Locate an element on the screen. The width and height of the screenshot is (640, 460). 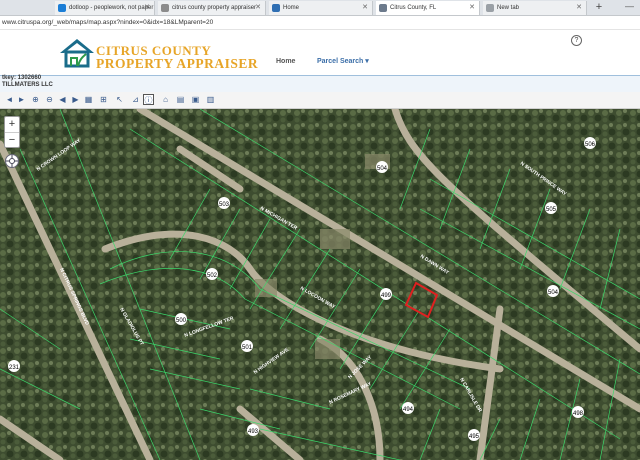
tab-citrus-county: Citrus County, FL ✕ is located at coordinates (428, 8).